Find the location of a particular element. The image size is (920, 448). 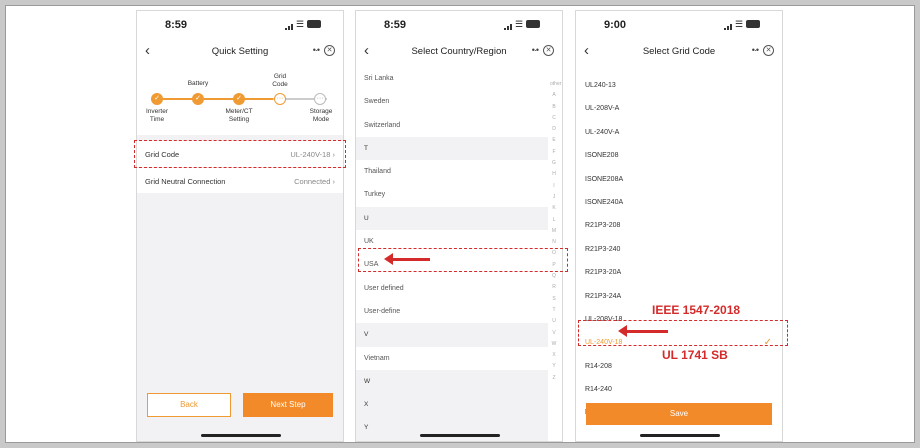

grid-code-label: R14-208 is located at coordinates (598, 366).